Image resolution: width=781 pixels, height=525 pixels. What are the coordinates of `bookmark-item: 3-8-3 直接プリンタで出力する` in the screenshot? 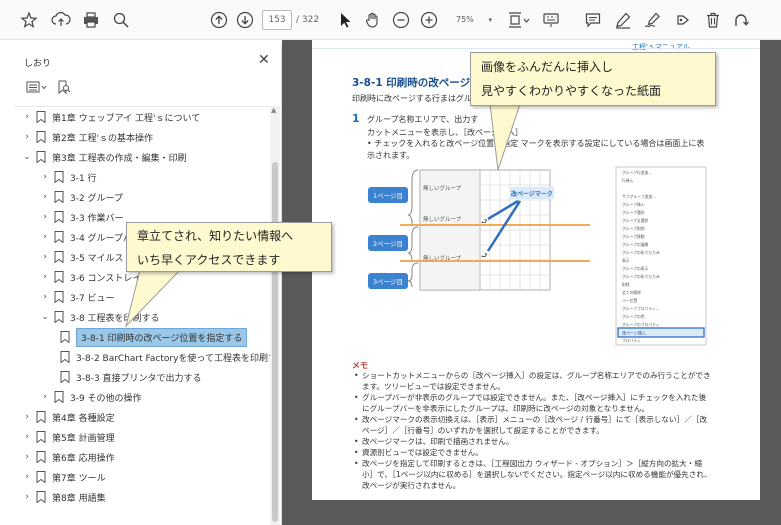 It's located at (163, 377).